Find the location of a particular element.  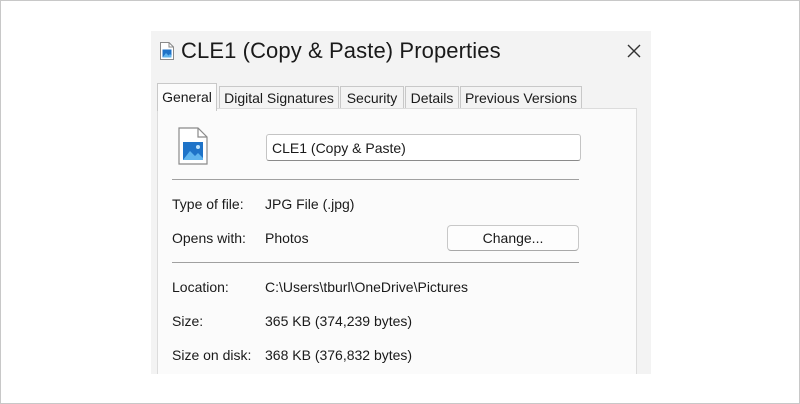

type-of-file-value: JPG File (.jpg) is located at coordinates (310, 204).